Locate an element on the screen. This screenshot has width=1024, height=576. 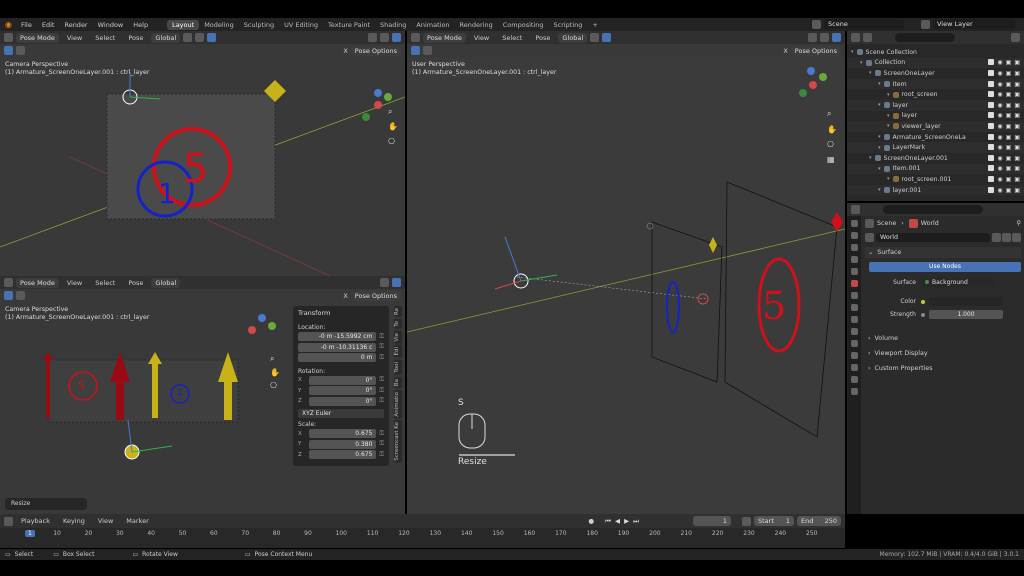
fake-user-icon is located at coordinates (996, 238).